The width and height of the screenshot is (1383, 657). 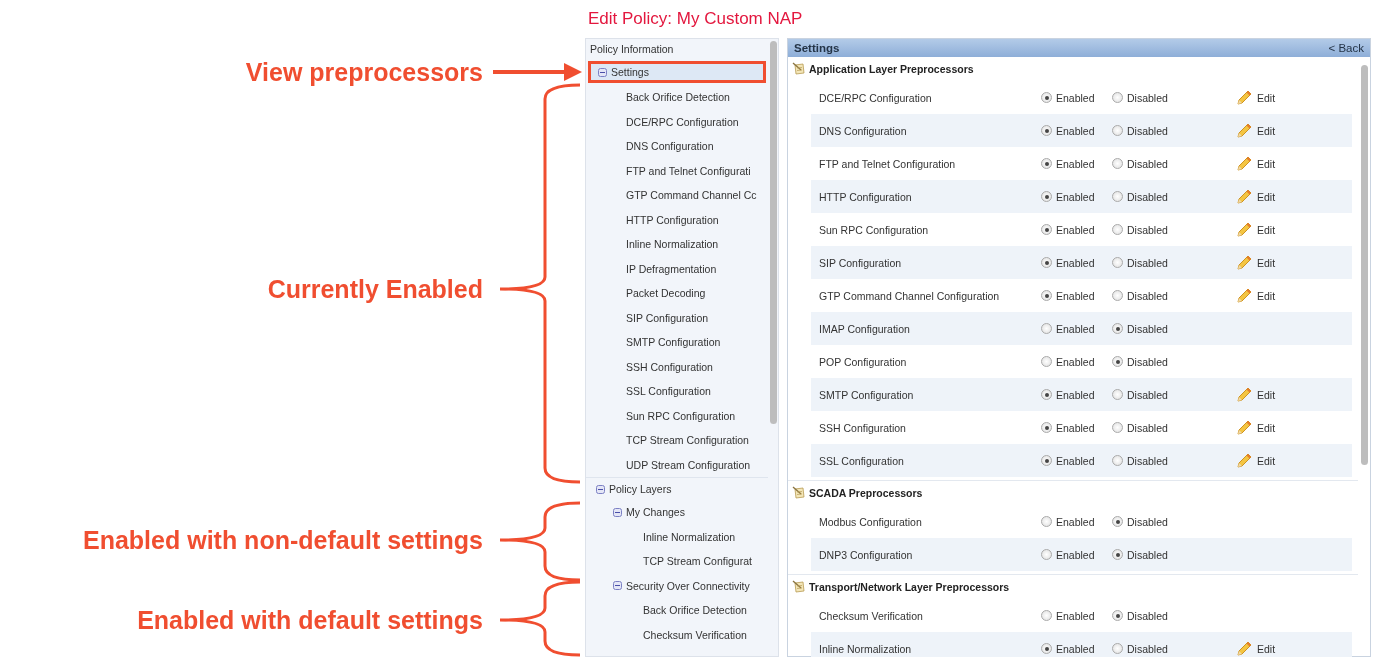 What do you see at coordinates (677, 268) in the screenshot?
I see `nav-item: IP Defragmentation` at bounding box center [677, 268].